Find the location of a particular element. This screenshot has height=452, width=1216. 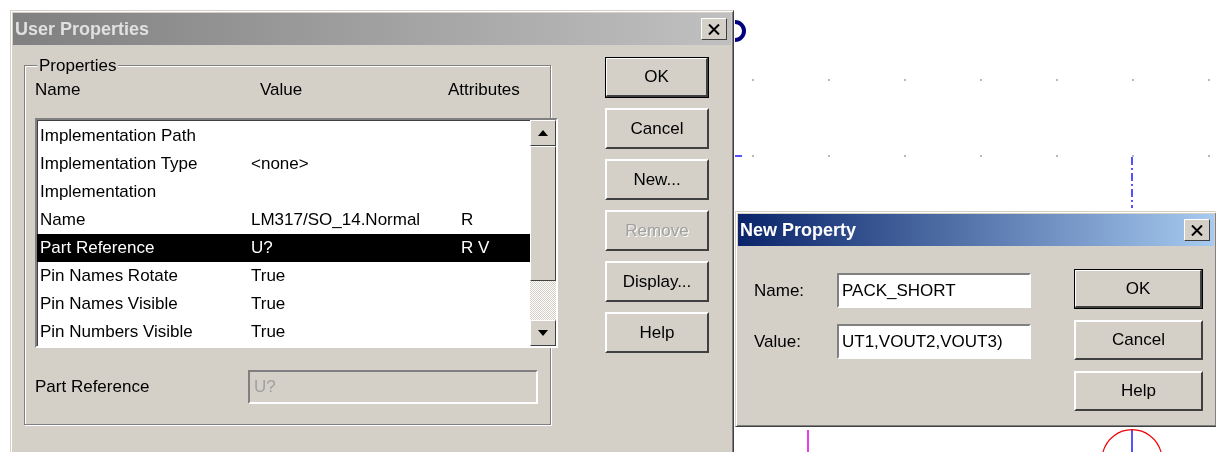

property-row: Pin Names Rotate True is located at coordinates (283, 276).